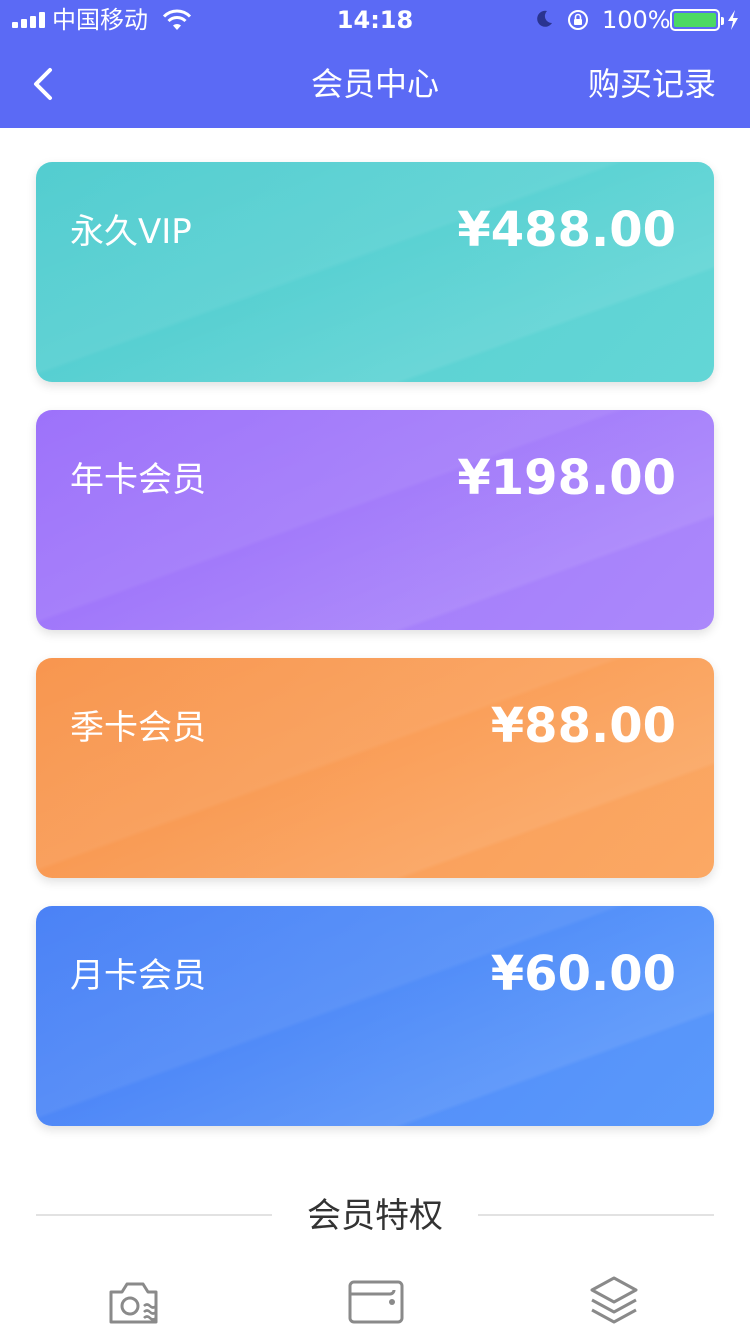  I want to click on camera-wave-icon, so click(133, 1303).